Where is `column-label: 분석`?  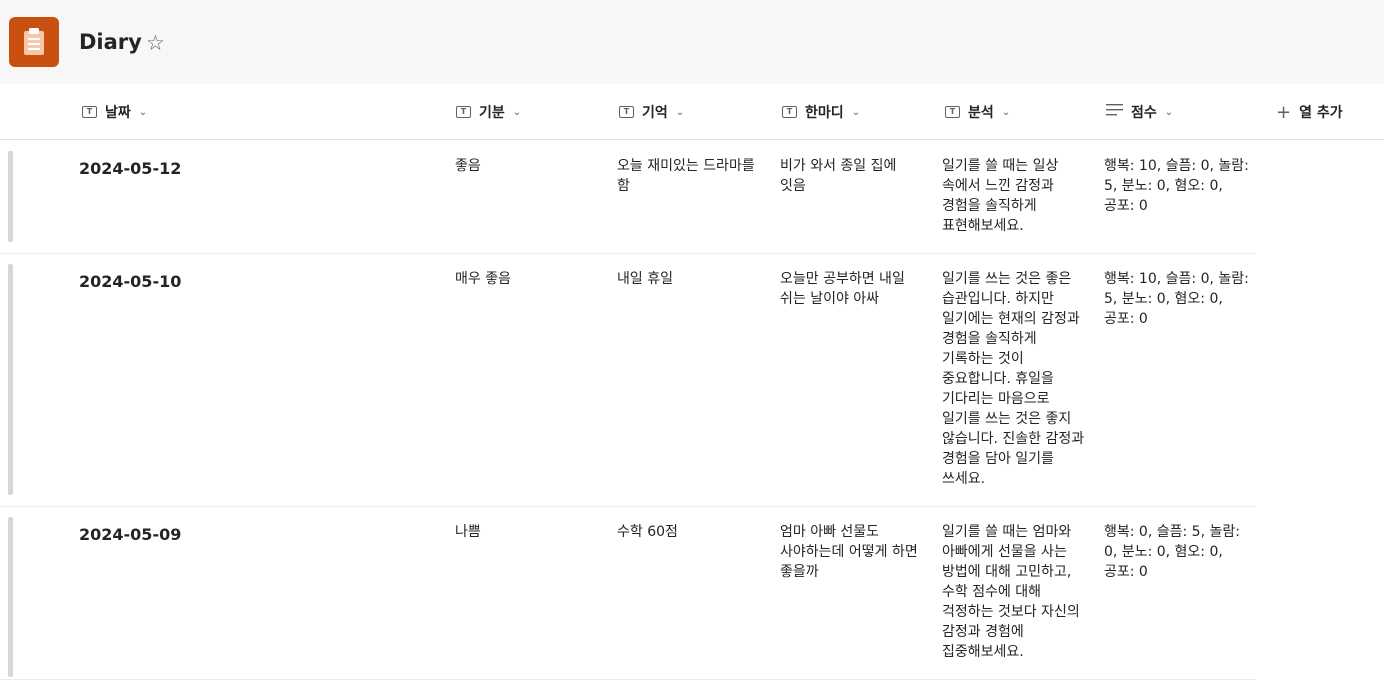
column-label: 분석 is located at coordinates (981, 113).